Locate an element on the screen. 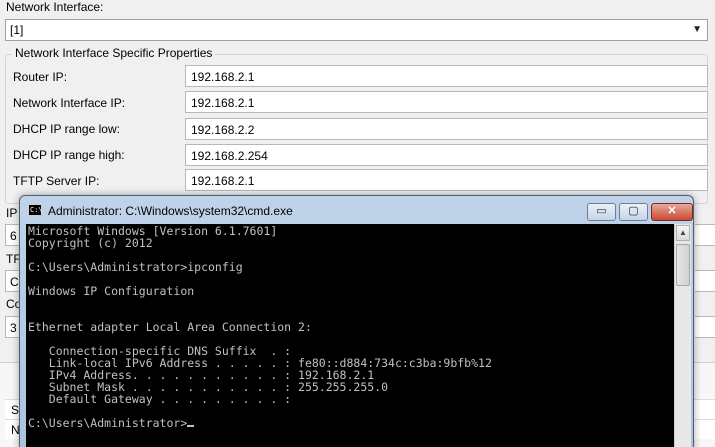 The width and height of the screenshot is (715, 447). dhcp-range-high-label: DHCP IP range high: is located at coordinates (69, 155).